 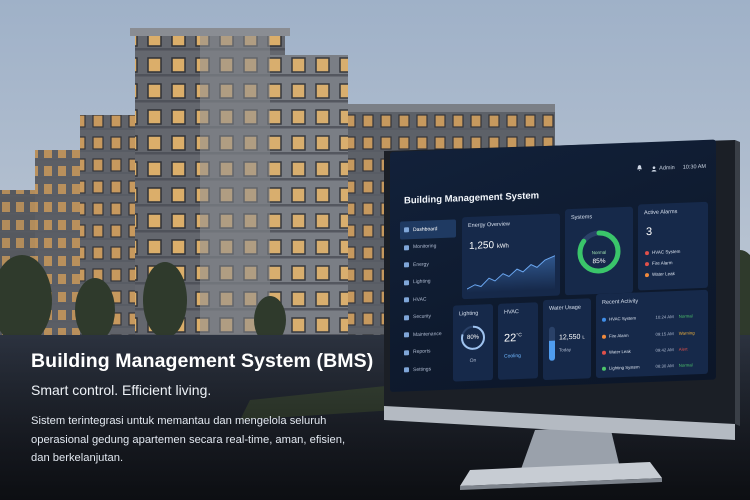 I want to click on hvac-temperature: 22°C, so click(x=513, y=338).